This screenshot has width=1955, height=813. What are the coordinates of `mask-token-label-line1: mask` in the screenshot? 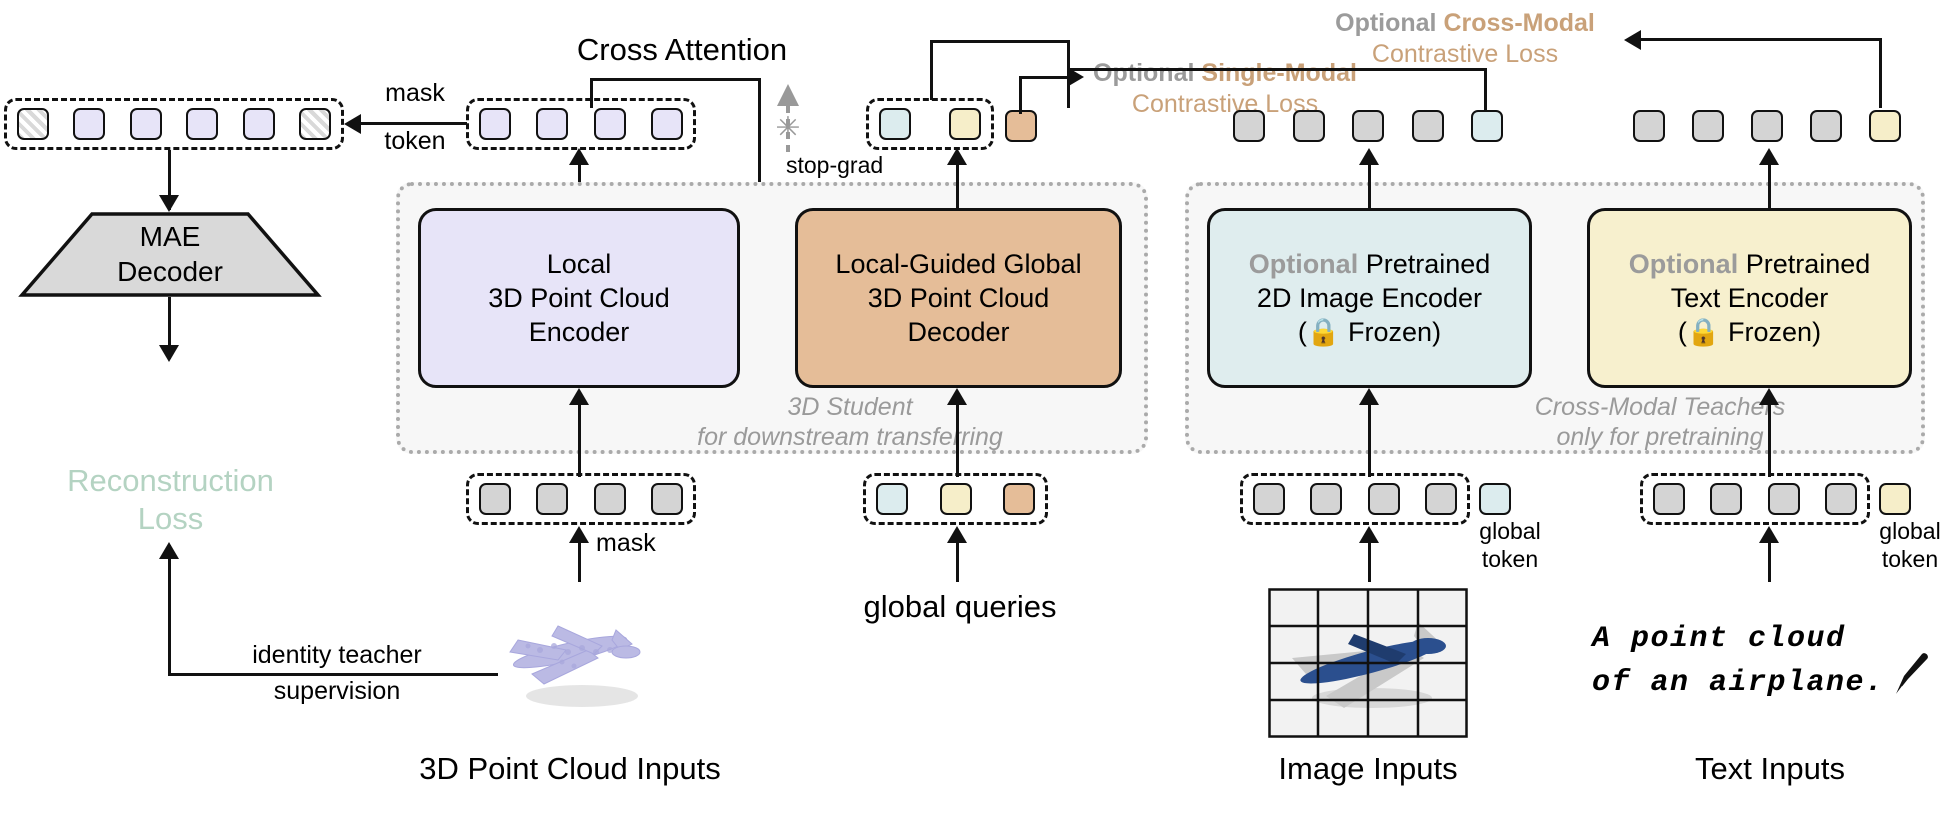 It's located at (415, 93).